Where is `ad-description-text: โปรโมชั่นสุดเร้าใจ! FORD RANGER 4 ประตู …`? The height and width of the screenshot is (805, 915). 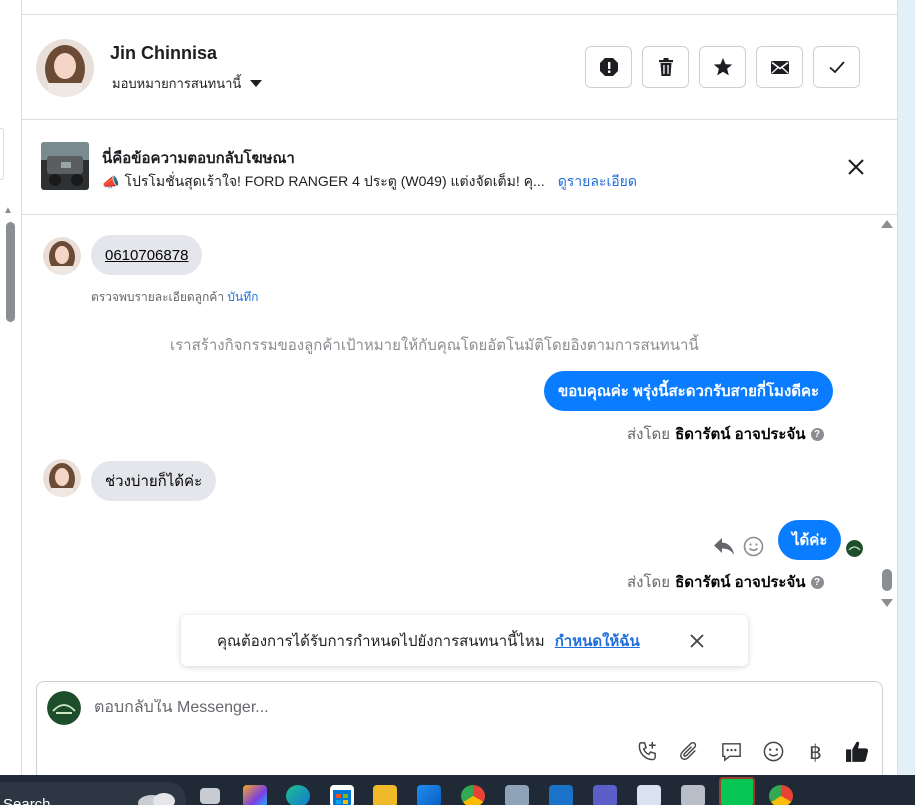 ad-description-text: โปรโมชั่นสุดเร้าใจ! FORD RANGER 4 ประตู … is located at coordinates (334, 181).